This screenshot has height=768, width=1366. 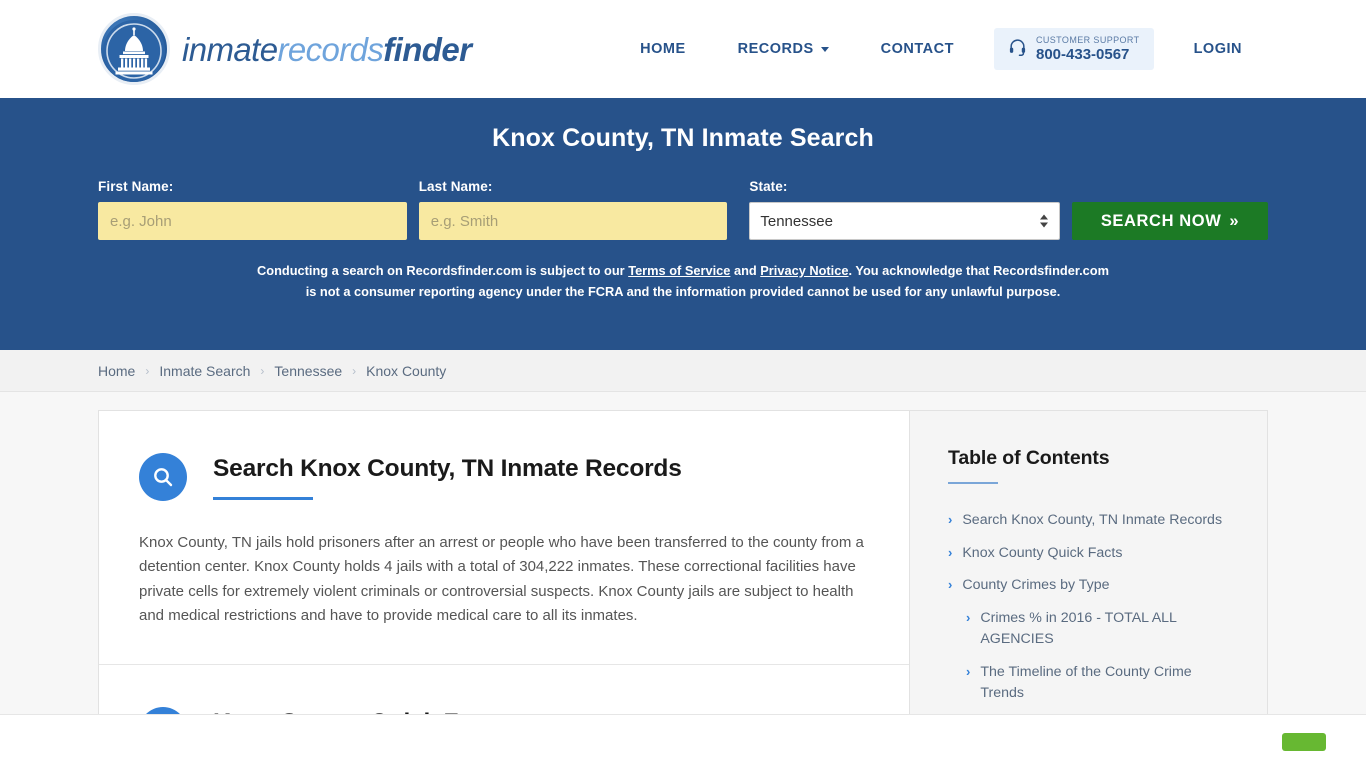 I want to click on section-title-wrap: Search Knox County, TN Inmate Records, so click(x=447, y=476).